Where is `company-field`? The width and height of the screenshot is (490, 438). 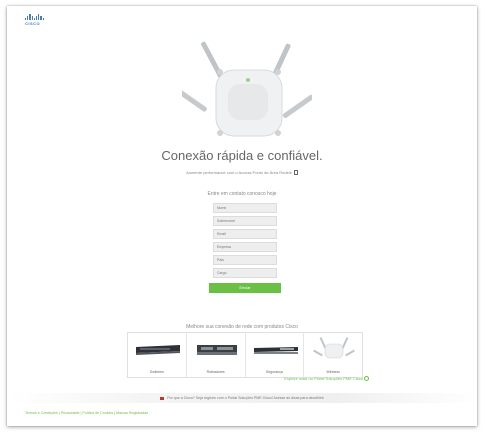
company-field is located at coordinates (245, 247).